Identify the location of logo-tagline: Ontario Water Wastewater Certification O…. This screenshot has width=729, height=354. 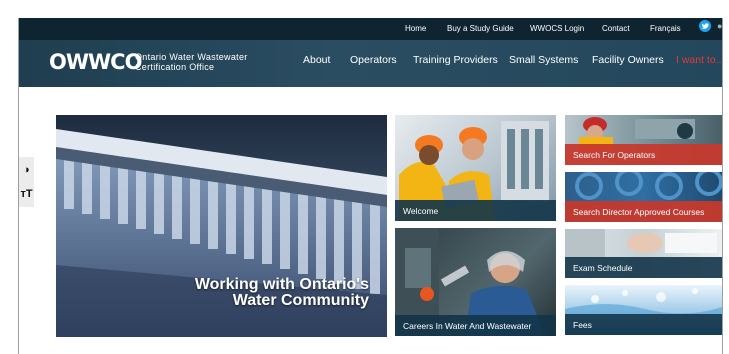
(191, 62).